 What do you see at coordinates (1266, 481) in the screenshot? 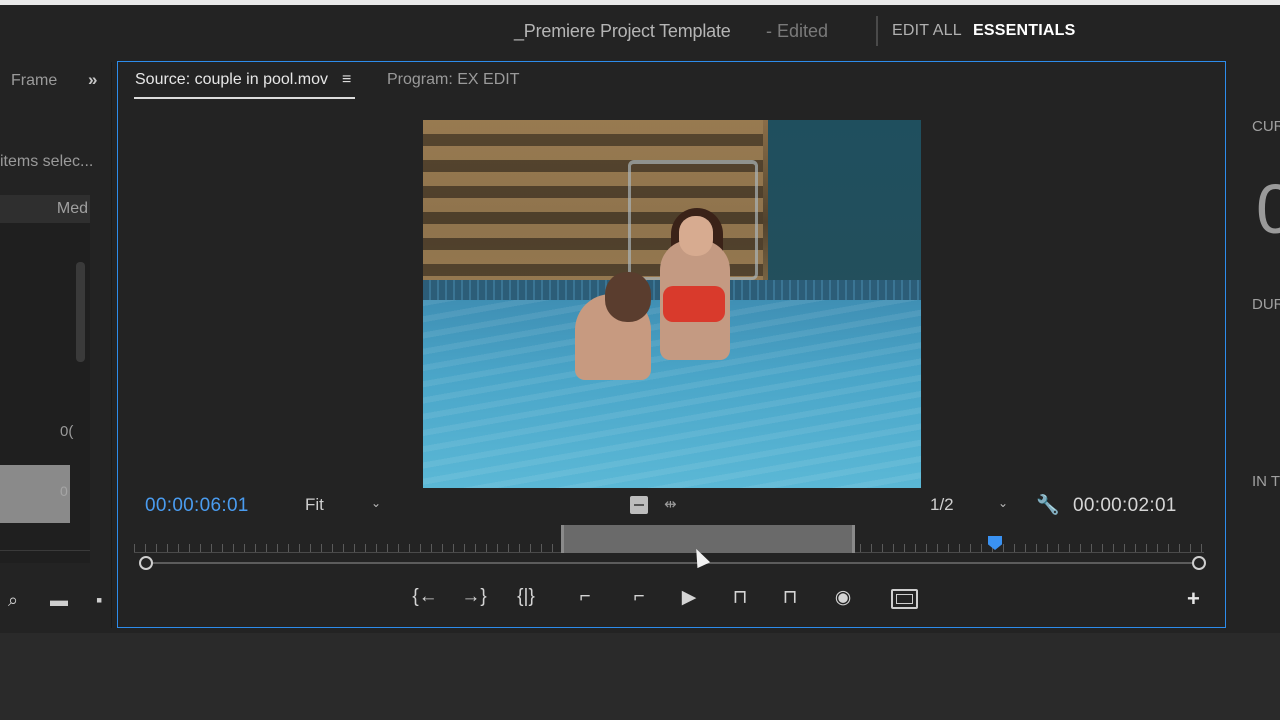
I see `in-time-label: IN T` at bounding box center [1266, 481].